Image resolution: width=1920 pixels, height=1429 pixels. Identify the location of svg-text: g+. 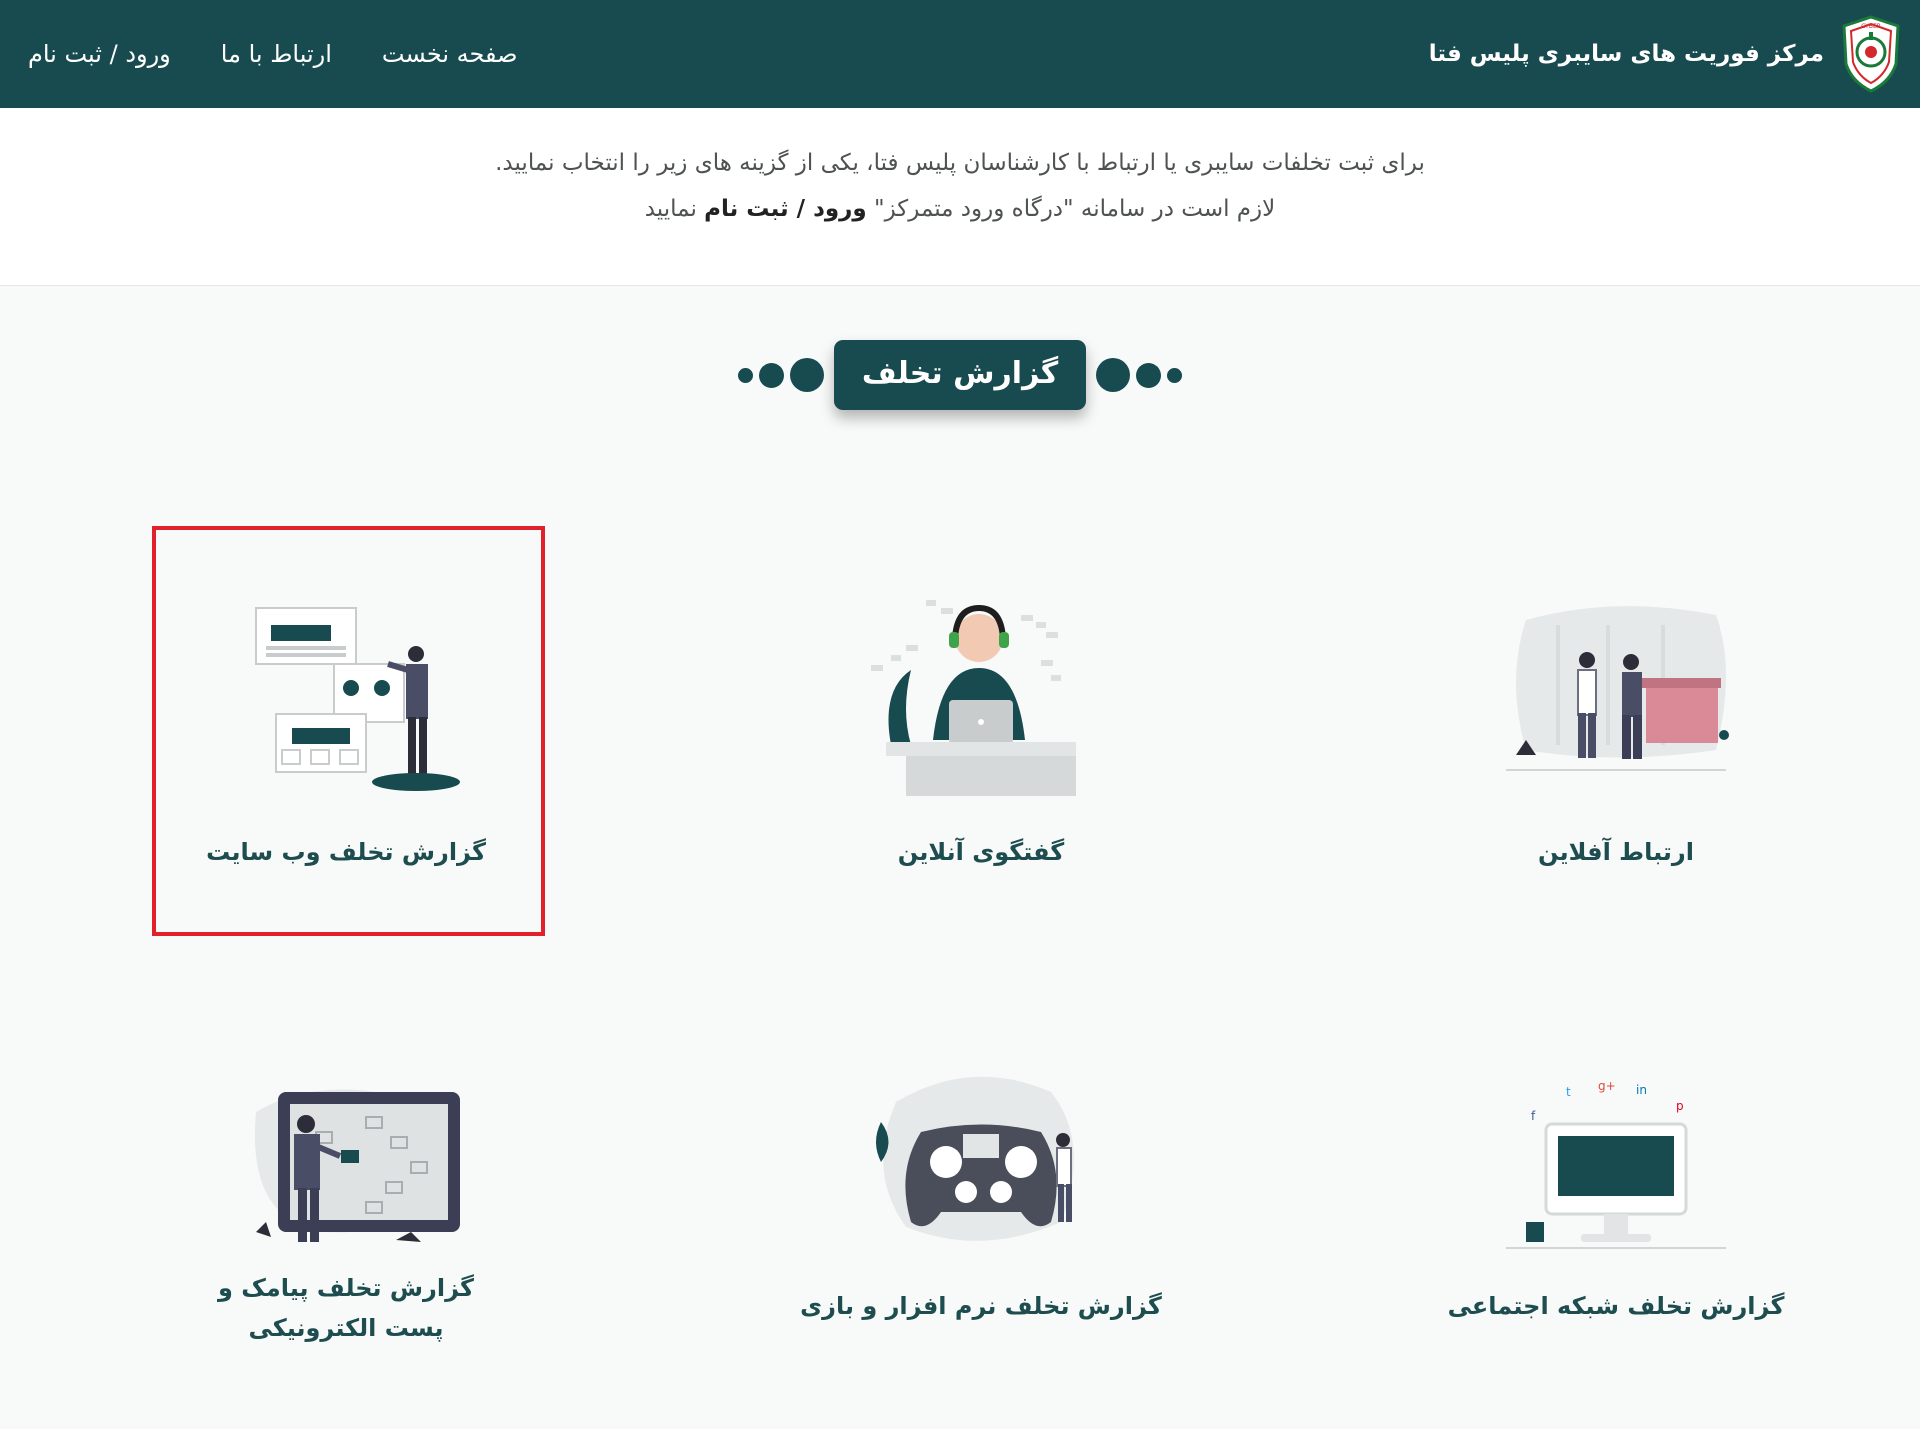
(1607, 1086).